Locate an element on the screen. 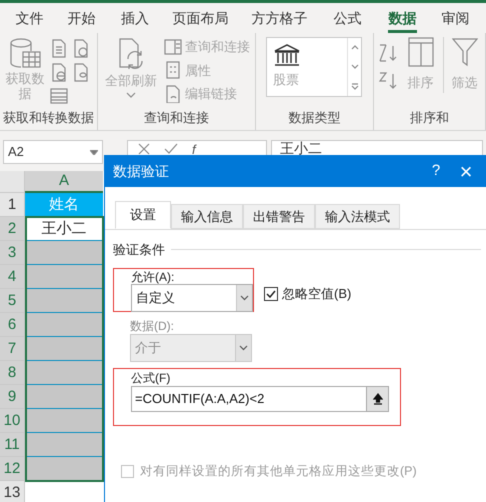 This screenshot has width=486, height=502. more-icon is located at coordinates (355, 86).